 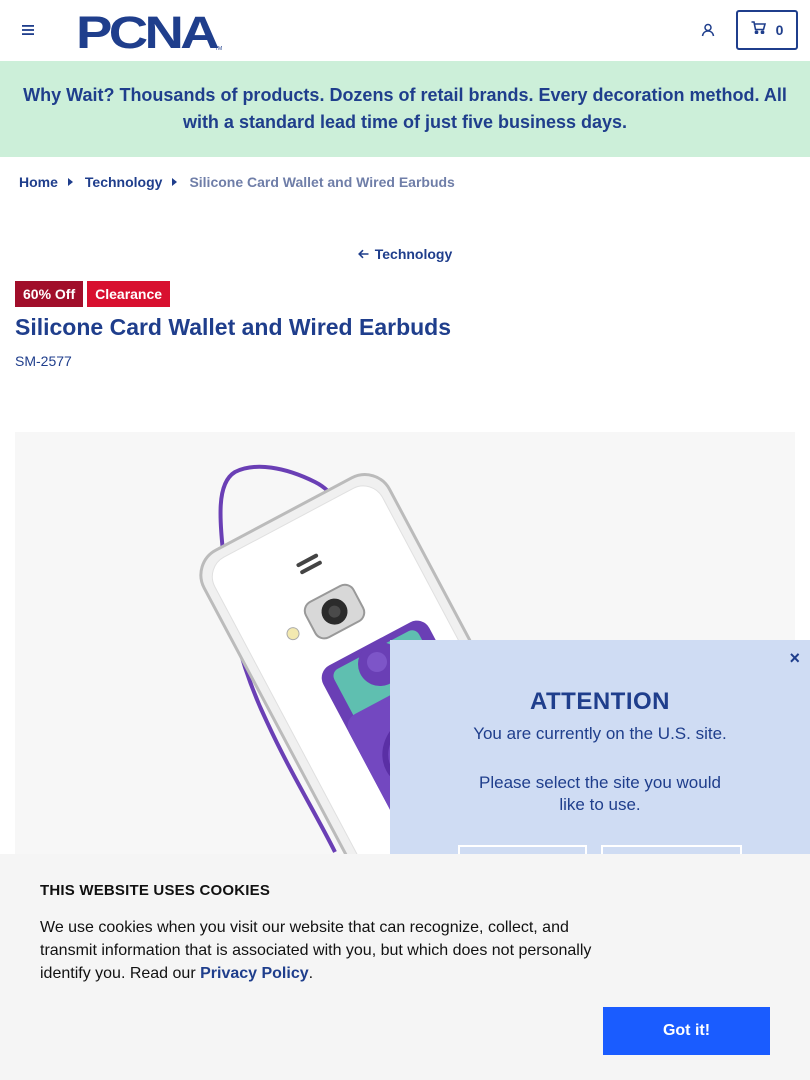 I want to click on privacy-policy-link: Privacy Policy, so click(x=254, y=973).